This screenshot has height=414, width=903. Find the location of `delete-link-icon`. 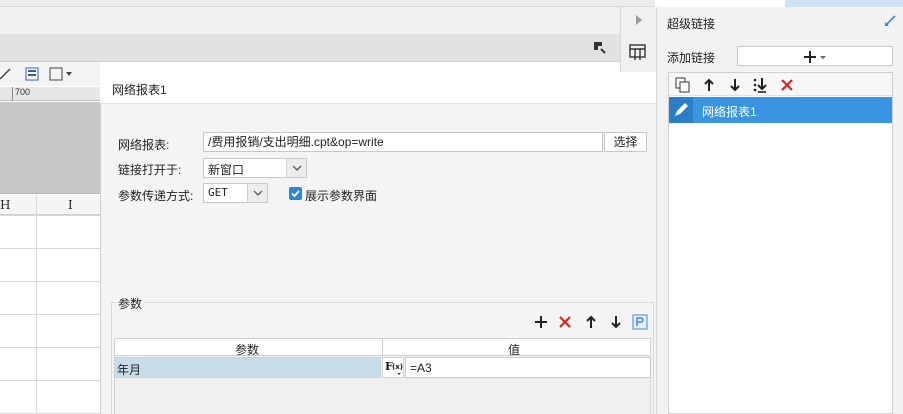

delete-link-icon is located at coordinates (787, 85).